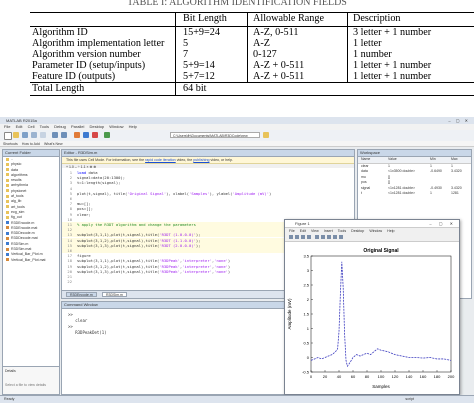 The width and height of the screenshot is (474, 403). I want to click on whats-new-link: What's New, so click(53, 144).